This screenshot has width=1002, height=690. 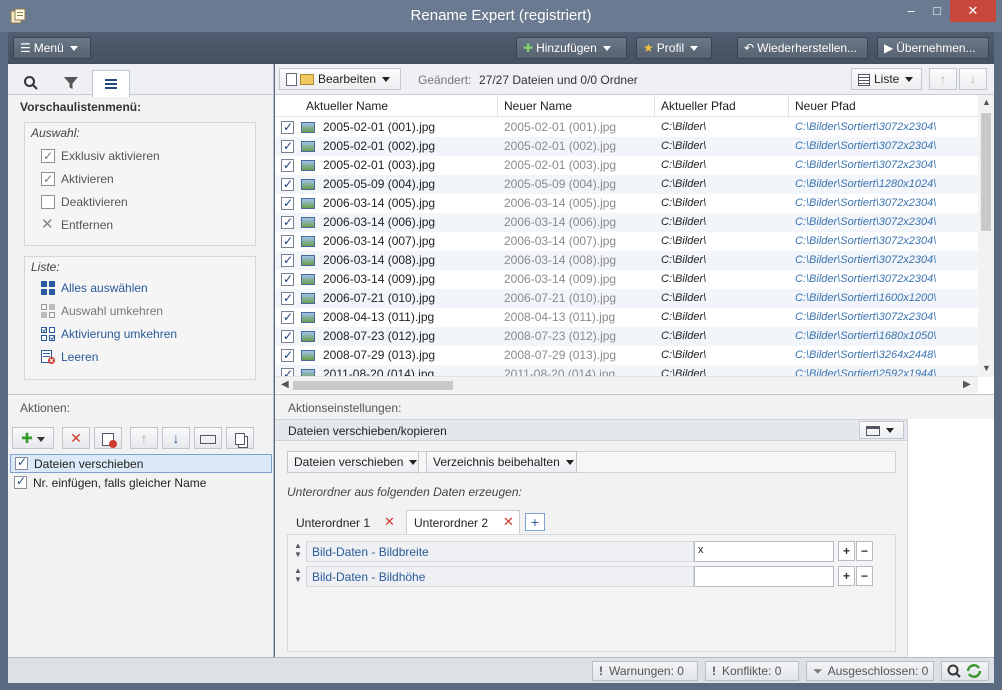 What do you see at coordinates (886, 79) in the screenshot?
I see `view-dropdown: Liste` at bounding box center [886, 79].